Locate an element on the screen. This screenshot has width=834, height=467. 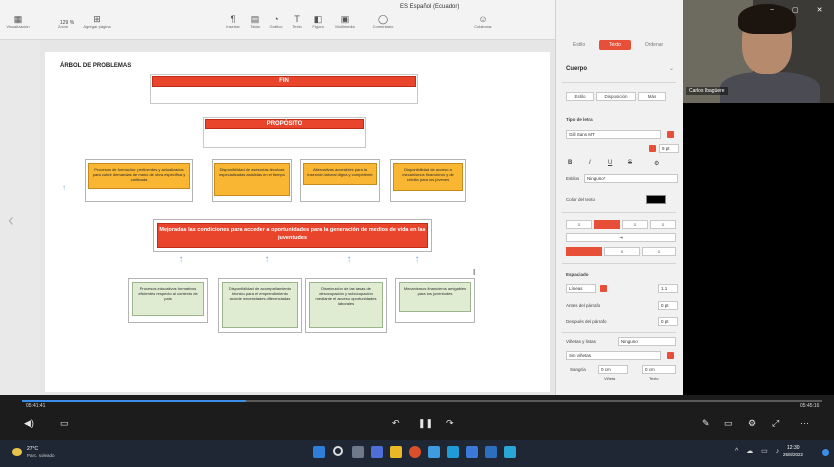
align-left-icon: ≡ is located at coordinates (579, 224).